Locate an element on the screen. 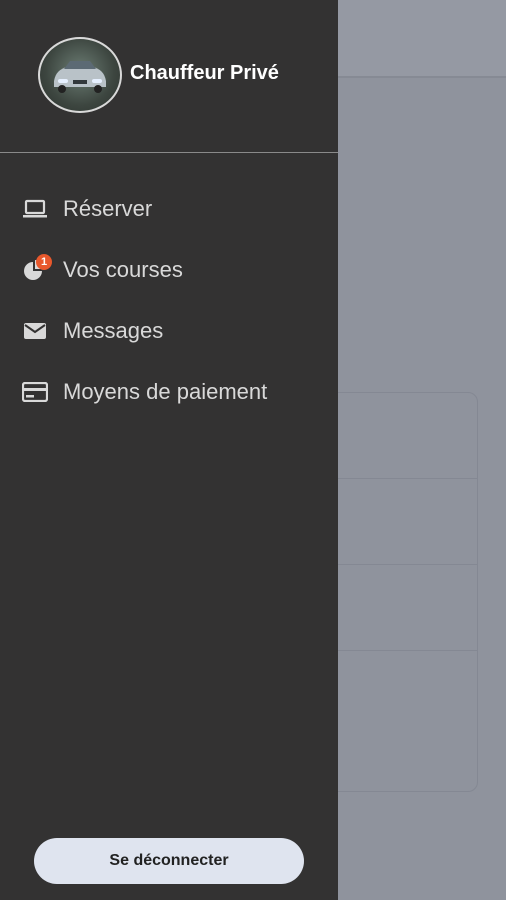  menu-item-reserver: Réserver is located at coordinates (169, 208).